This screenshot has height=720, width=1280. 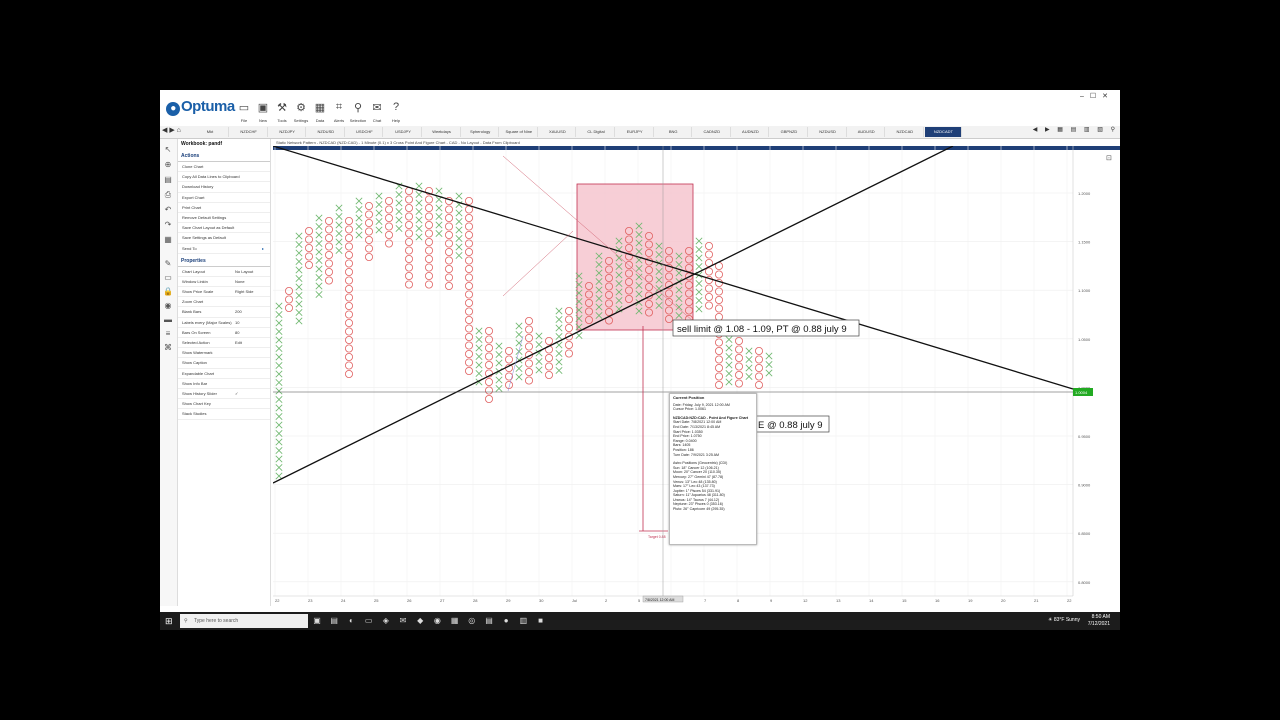 What do you see at coordinates (334, 621) in the screenshot?
I see `widgets-icon: ▤` at bounding box center [334, 621].